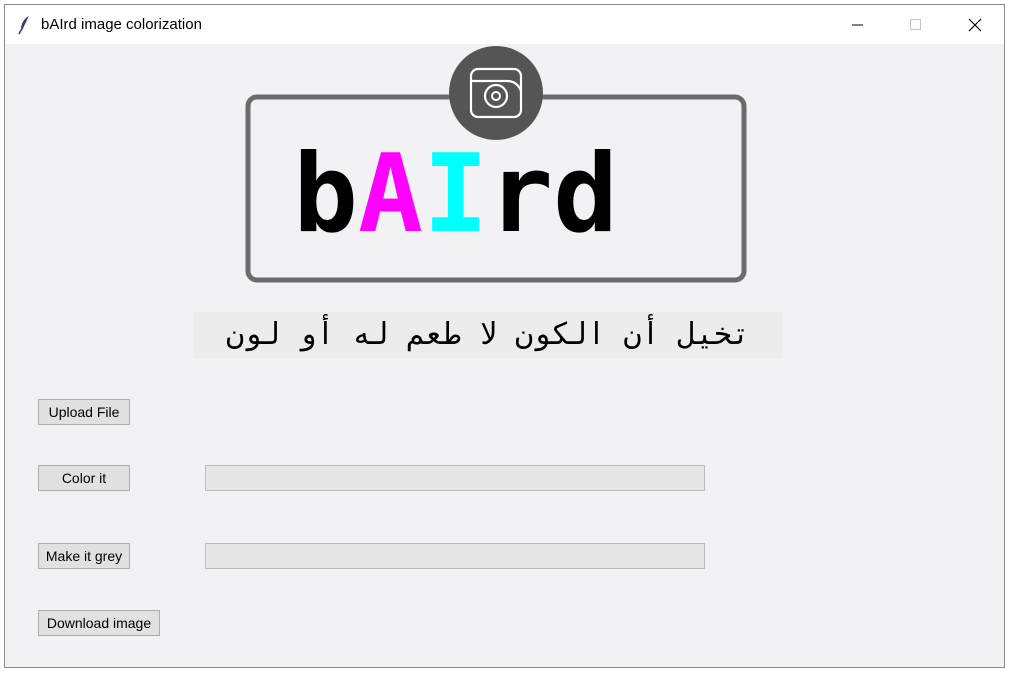 This screenshot has width=1013, height=675. I want to click on title-bar: bAIrd image colorization, so click(504, 24).